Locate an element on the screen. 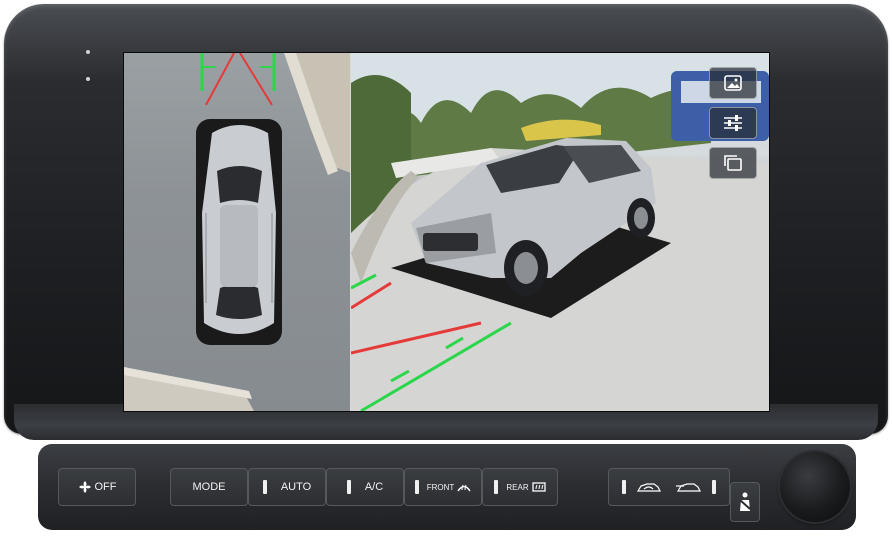  switch-view-button is located at coordinates (733, 163).